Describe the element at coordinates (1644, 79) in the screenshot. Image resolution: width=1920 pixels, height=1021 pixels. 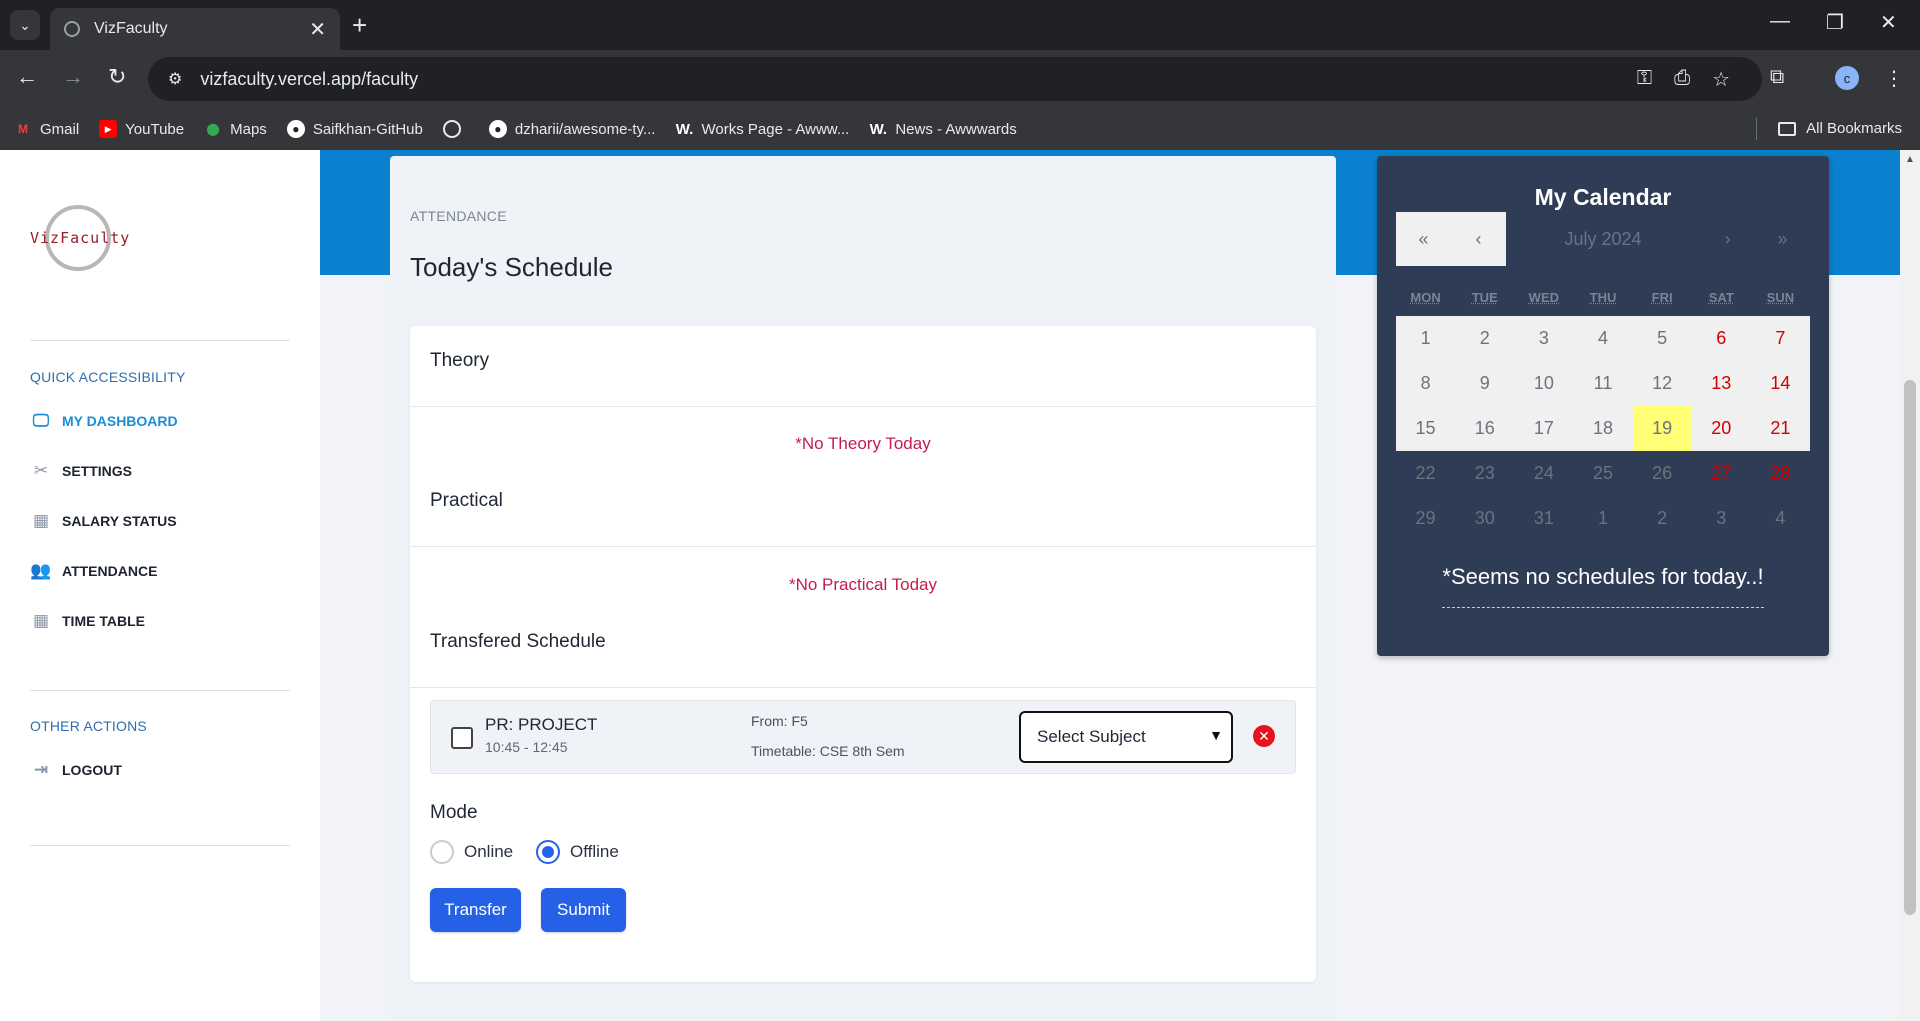
I see `key-icon: ⚿` at that location.